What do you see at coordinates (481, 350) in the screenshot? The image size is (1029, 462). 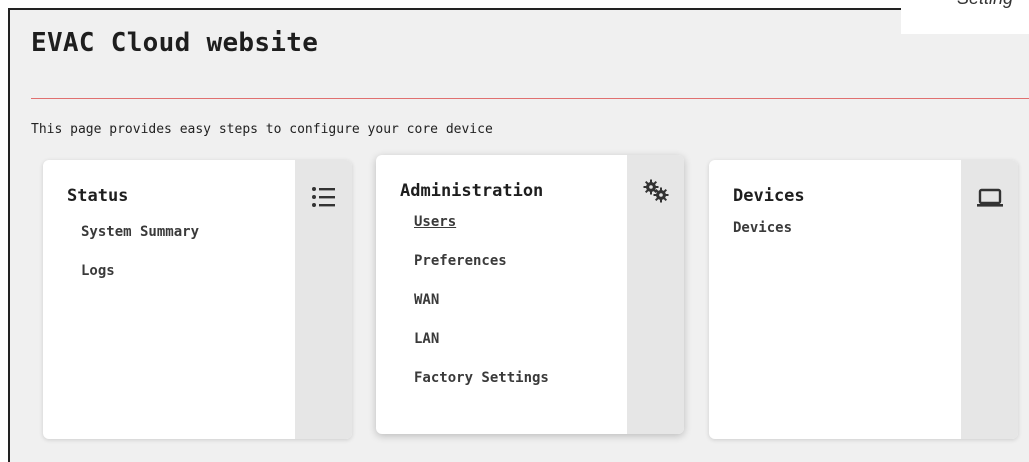 I see `link-lan: LAN` at bounding box center [481, 350].